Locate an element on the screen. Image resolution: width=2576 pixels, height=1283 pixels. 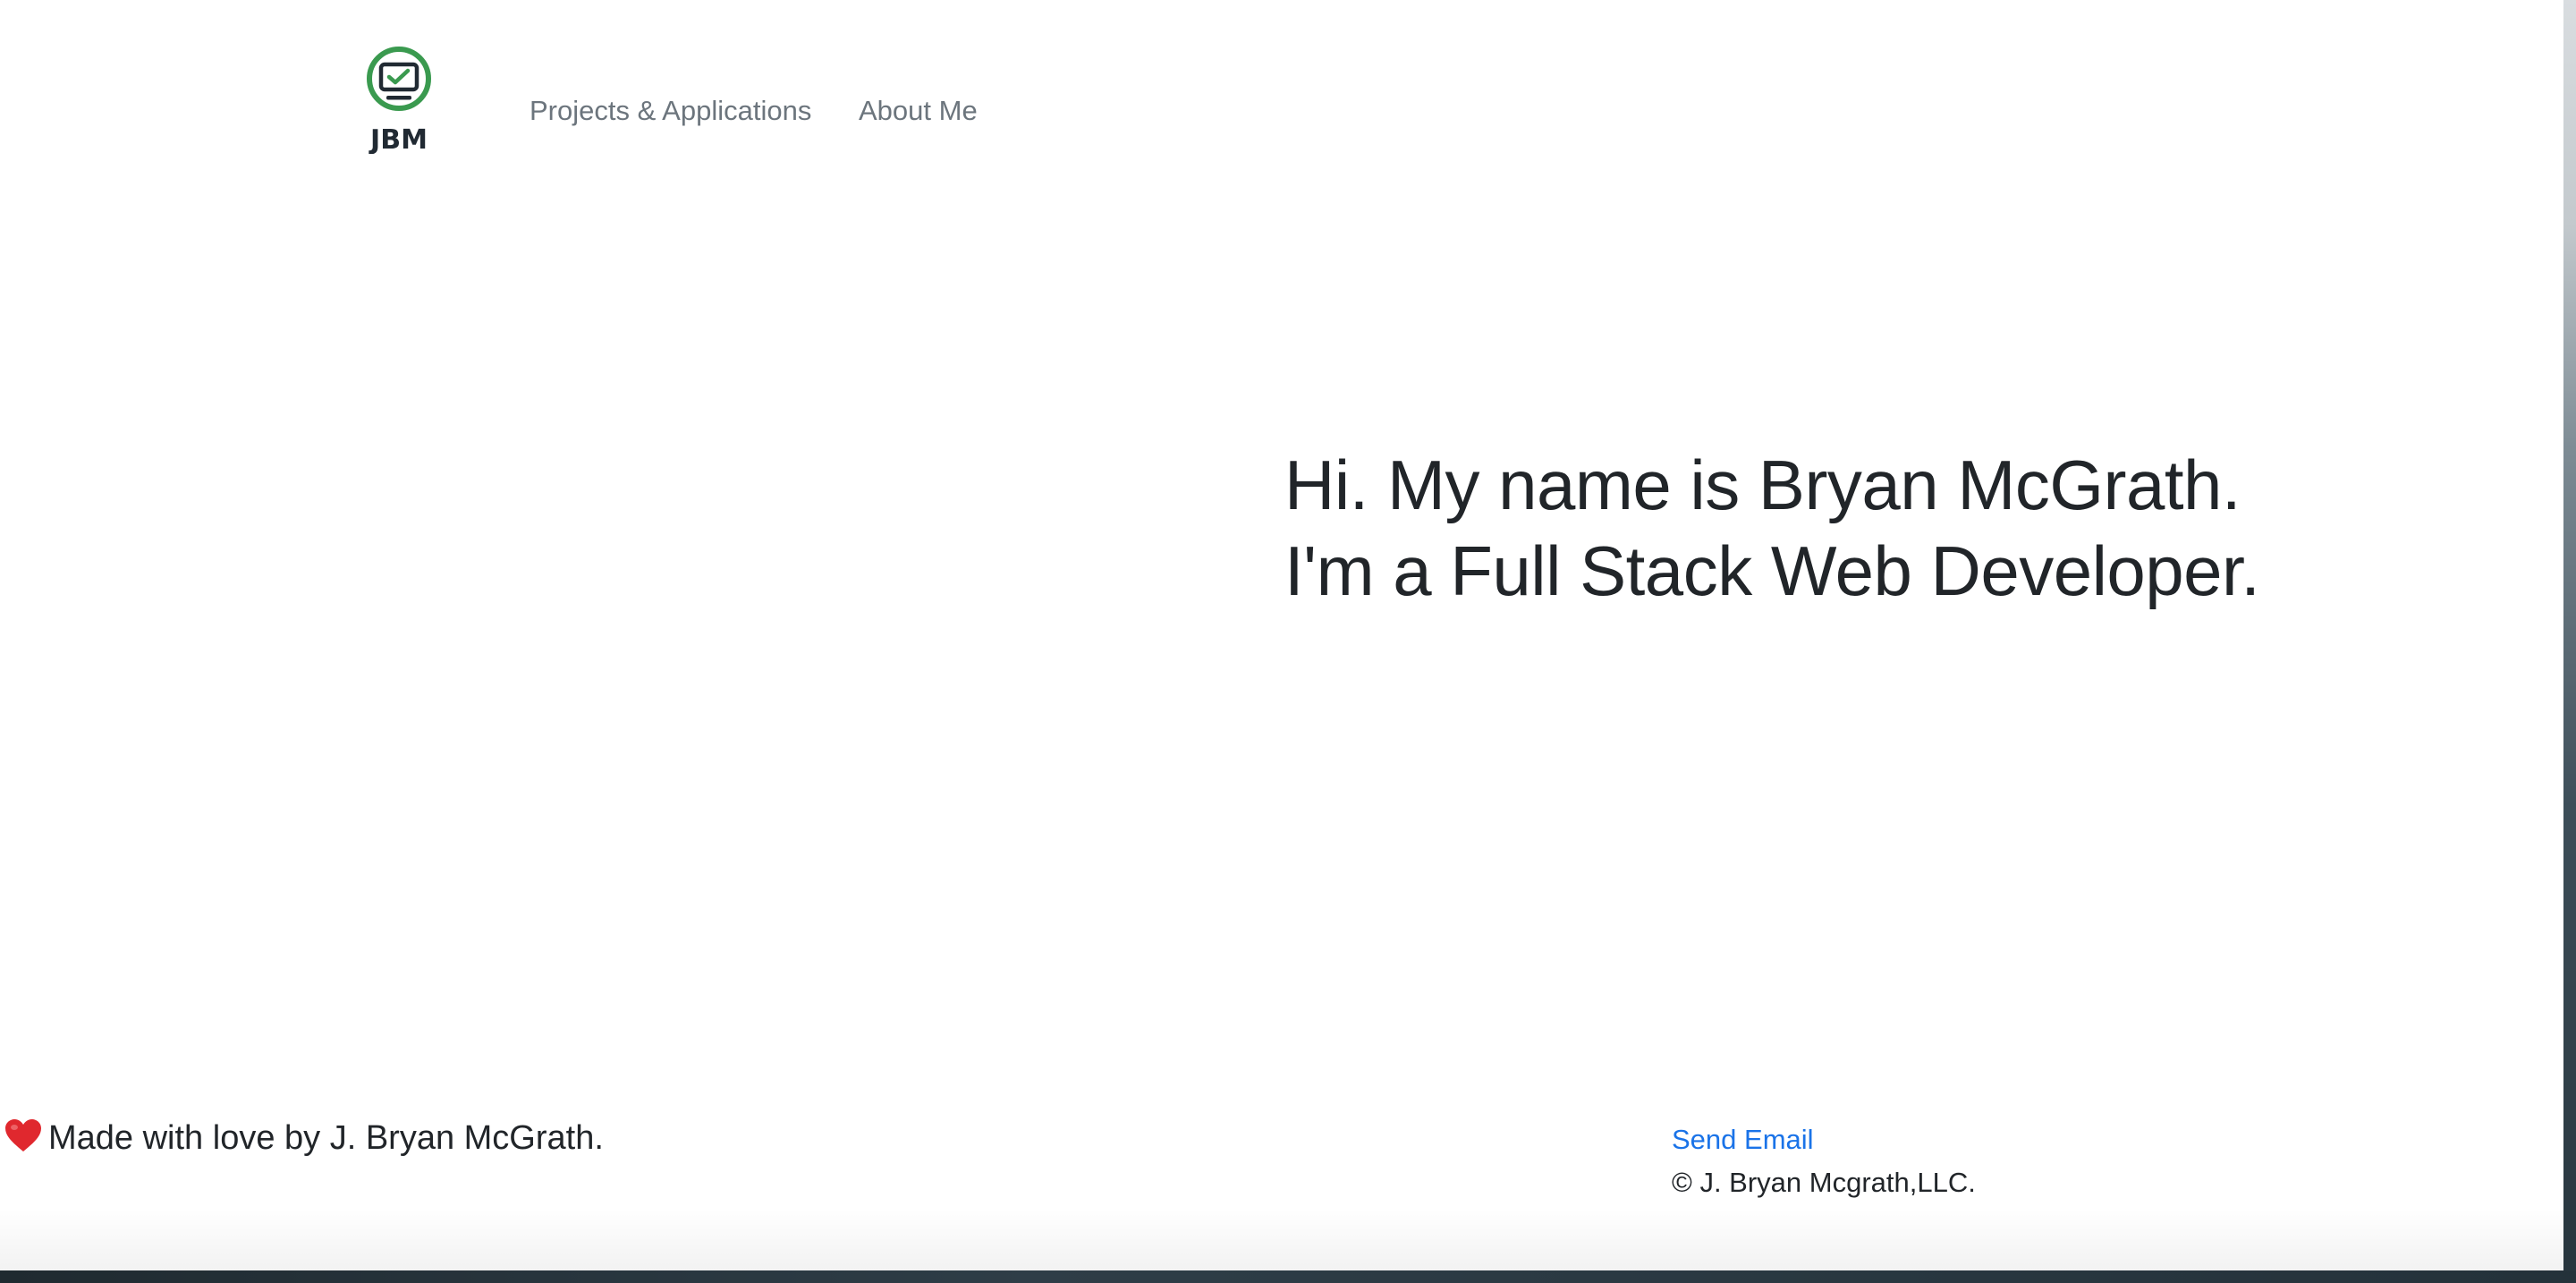
send-email-link: Send Email is located at coordinates (1743, 1140).